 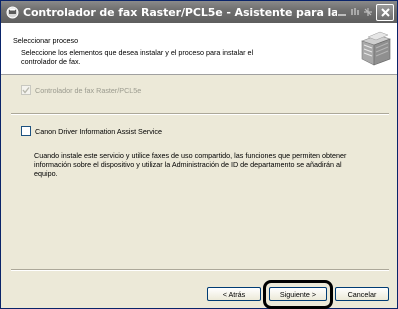 I want to click on option-assist-service: Canon Driver Information Assist Service, so click(x=91, y=131).